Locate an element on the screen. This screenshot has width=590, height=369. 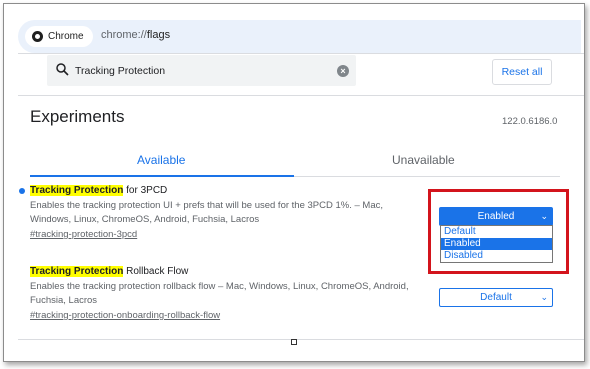
chrome-icon is located at coordinates (37, 36).